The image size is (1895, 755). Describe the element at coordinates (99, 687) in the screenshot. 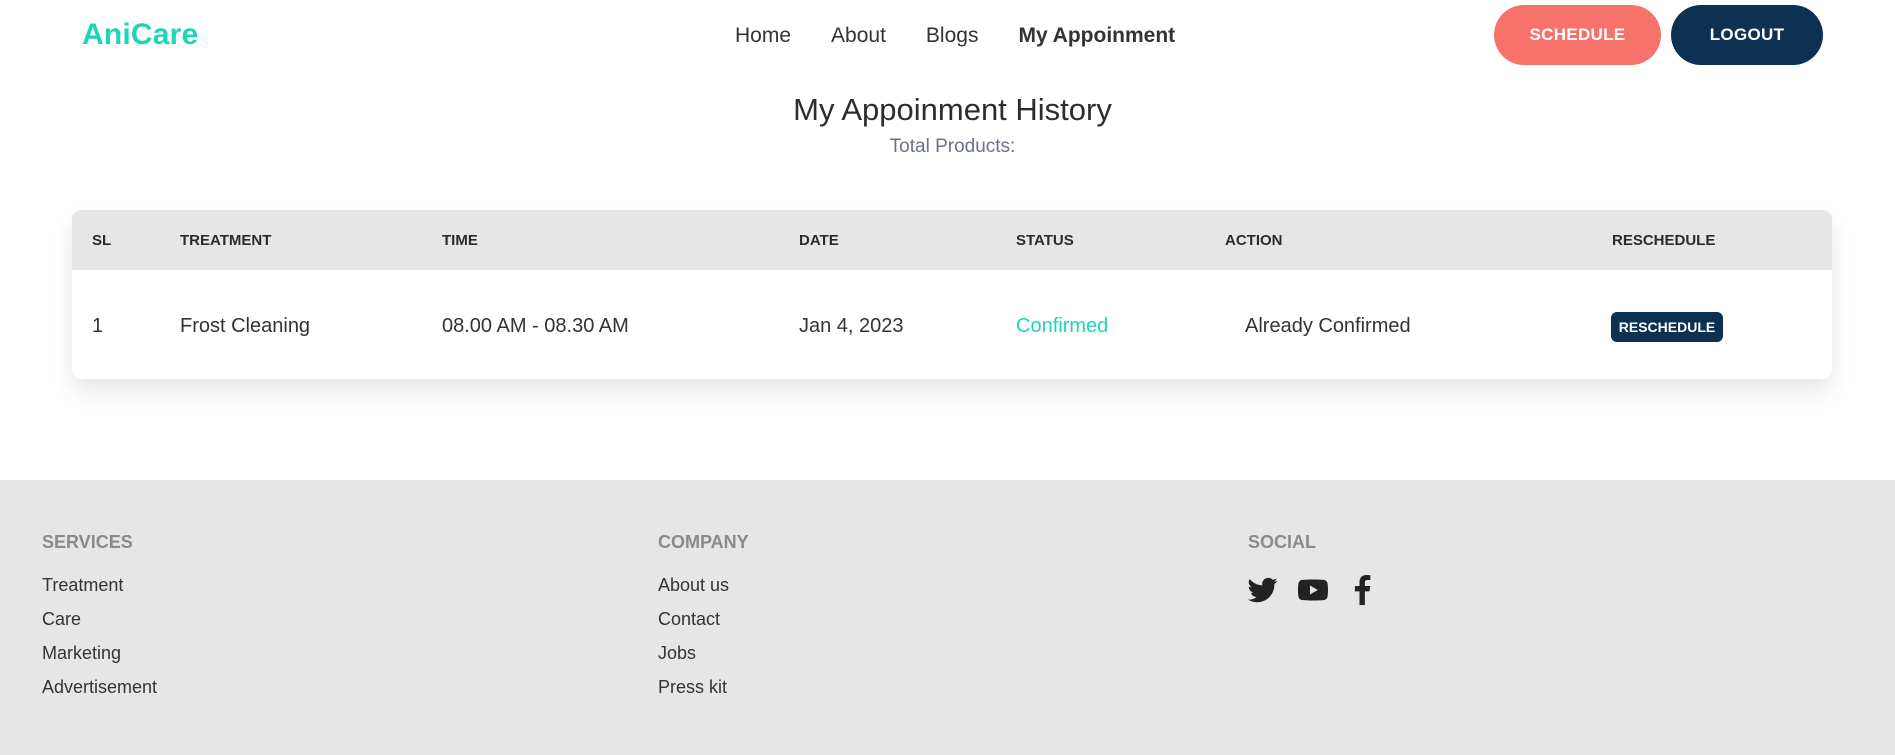

I see `footer-link-advertisement: Advertisement` at that location.